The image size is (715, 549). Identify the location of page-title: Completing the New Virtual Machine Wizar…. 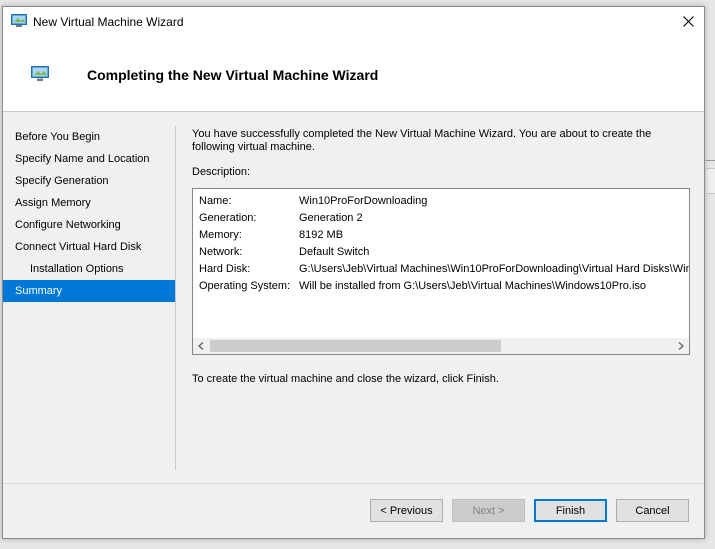
(233, 75).